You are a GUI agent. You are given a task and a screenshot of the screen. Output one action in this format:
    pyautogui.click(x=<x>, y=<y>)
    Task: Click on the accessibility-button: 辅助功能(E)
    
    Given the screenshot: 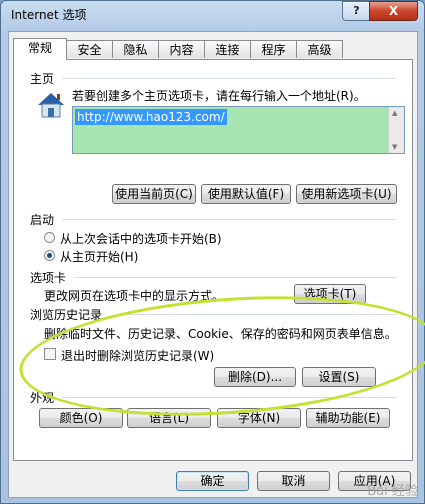 What is the action you would take?
    pyautogui.click(x=348, y=418)
    